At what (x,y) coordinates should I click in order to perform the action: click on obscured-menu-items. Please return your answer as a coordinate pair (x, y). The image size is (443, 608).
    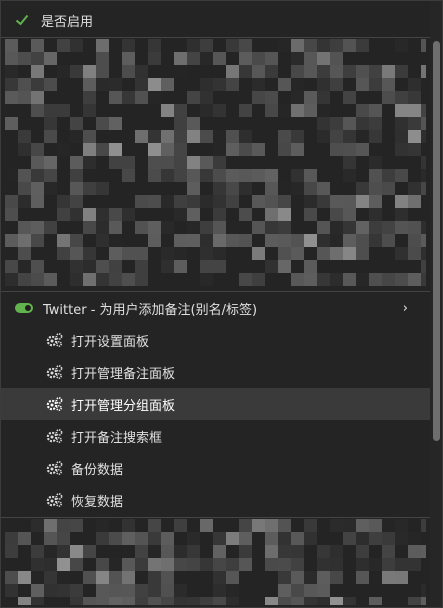
    Looking at the image, I should click on (215, 562).